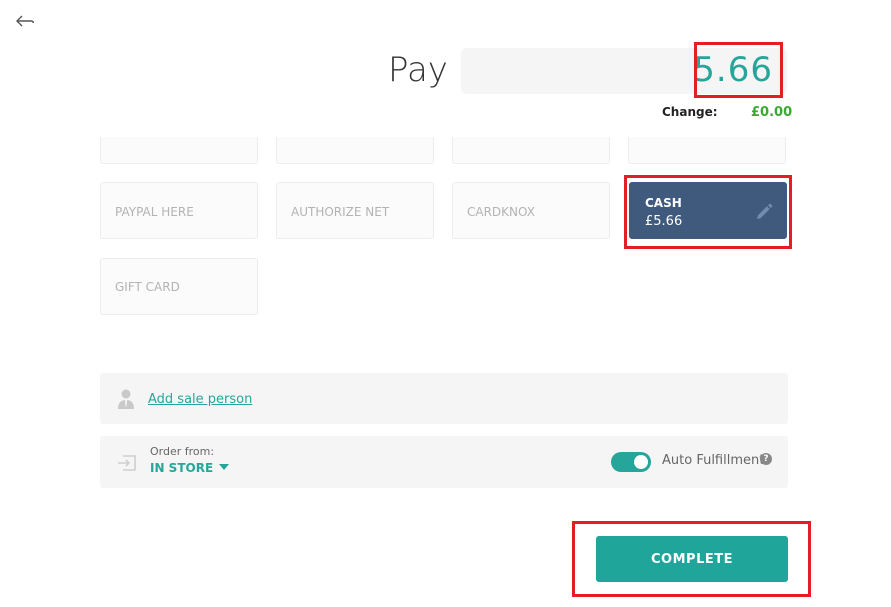 This screenshot has height=607, width=891. I want to click on payment-tile-amount: £5.66, so click(664, 221).